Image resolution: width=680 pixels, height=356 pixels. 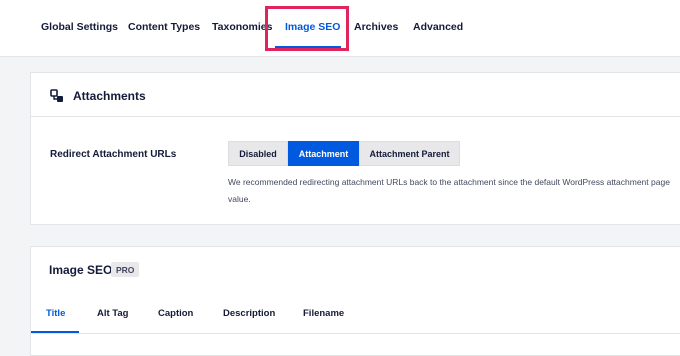 I want to click on tab-archives: Archives, so click(x=376, y=27).